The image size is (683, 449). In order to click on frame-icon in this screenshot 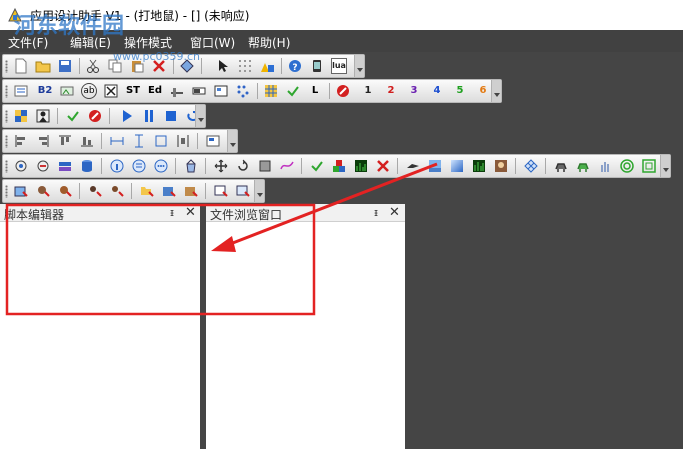, I will do `click(649, 166)`.